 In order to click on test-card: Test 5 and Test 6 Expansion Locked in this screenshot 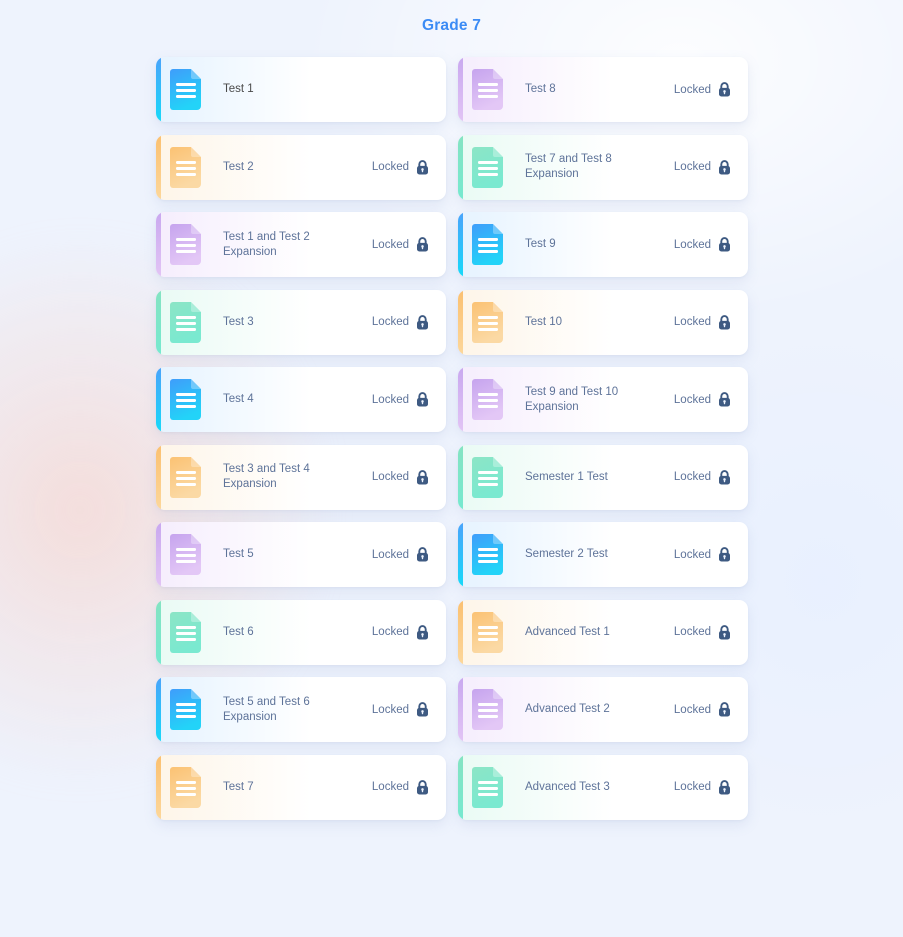, I will do `click(301, 709)`.